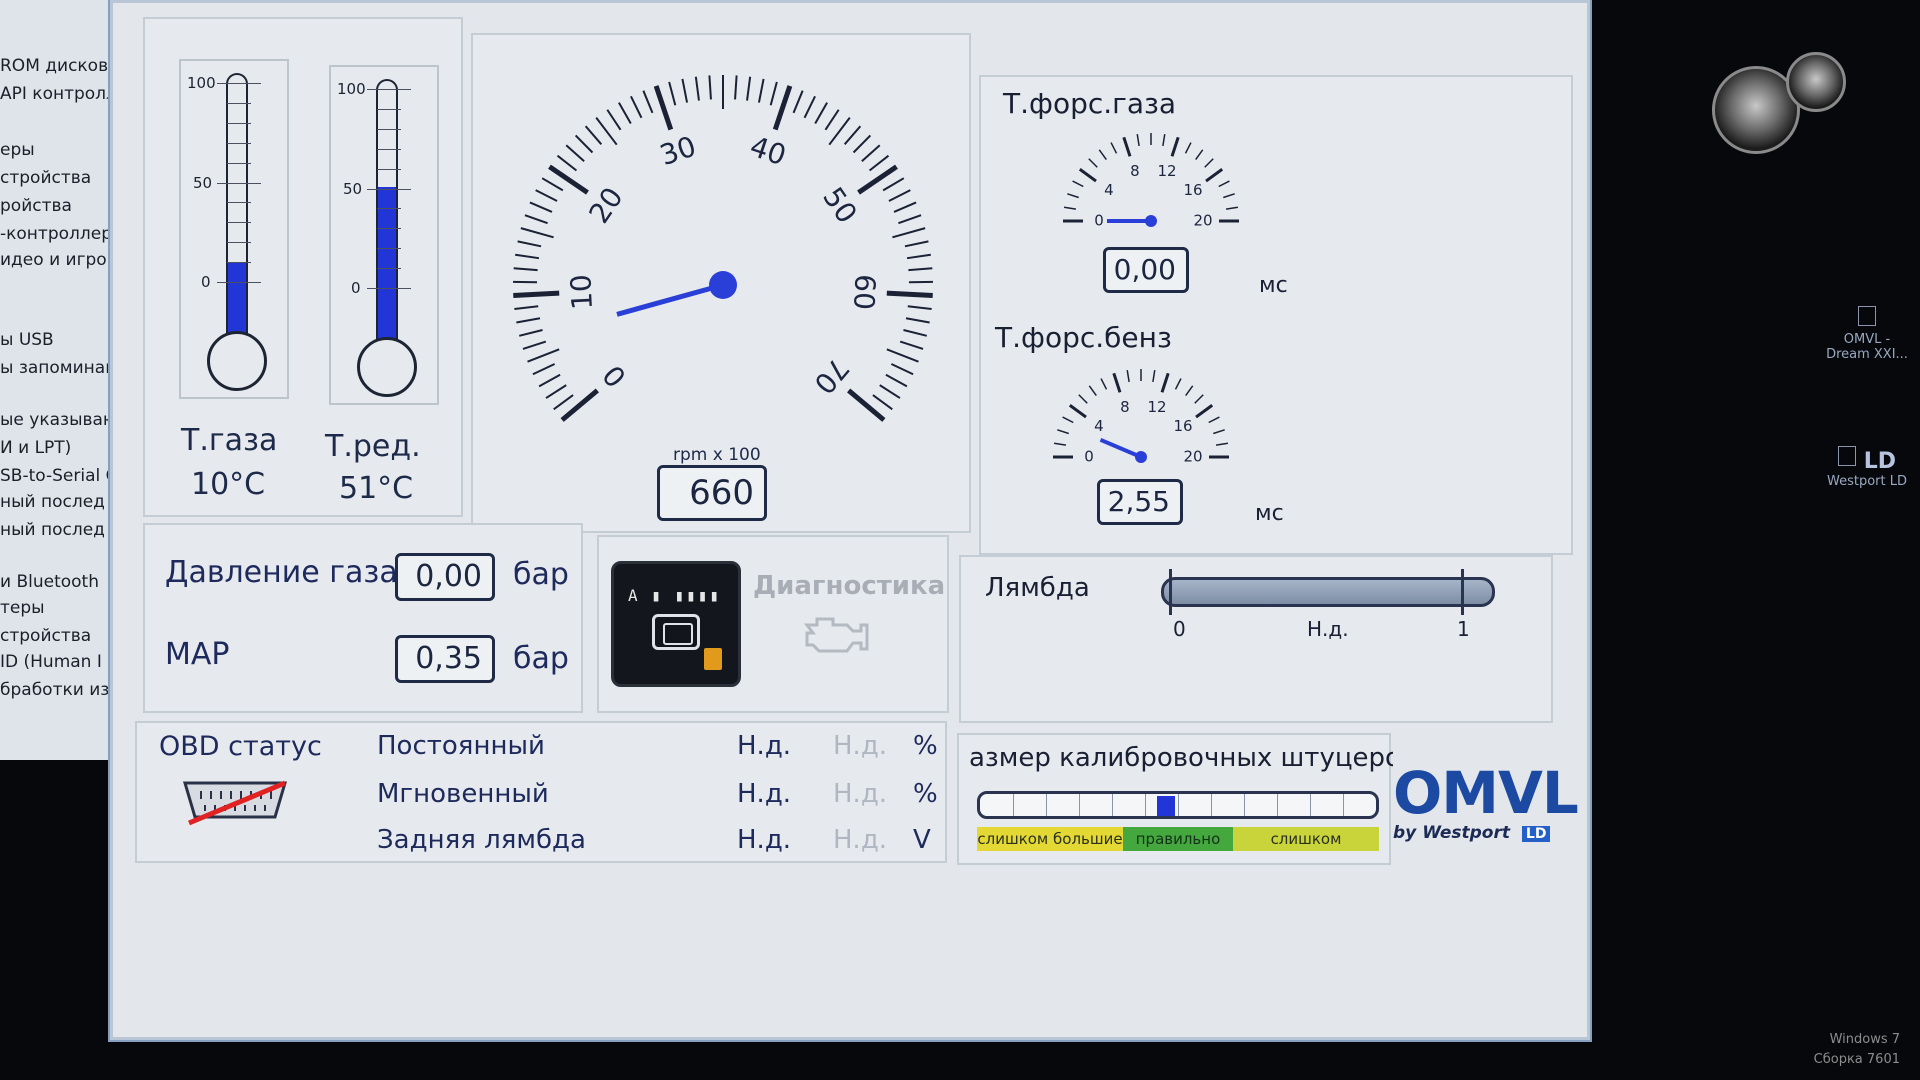  I want to click on injection-tick-label: 12, so click(1157, 407).